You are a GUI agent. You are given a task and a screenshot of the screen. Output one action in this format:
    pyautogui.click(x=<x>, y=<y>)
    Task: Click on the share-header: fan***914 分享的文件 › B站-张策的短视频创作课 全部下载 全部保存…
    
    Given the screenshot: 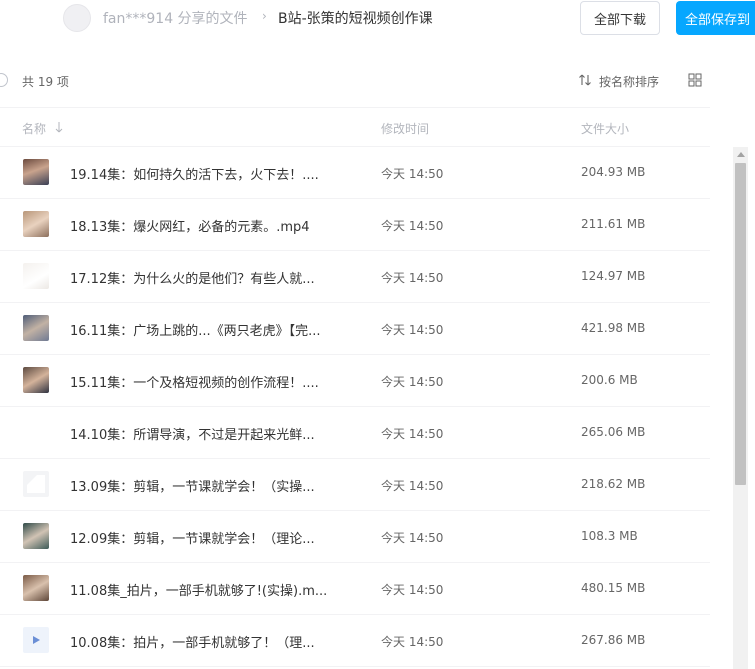 What is the action you would take?
    pyautogui.click(x=377, y=19)
    